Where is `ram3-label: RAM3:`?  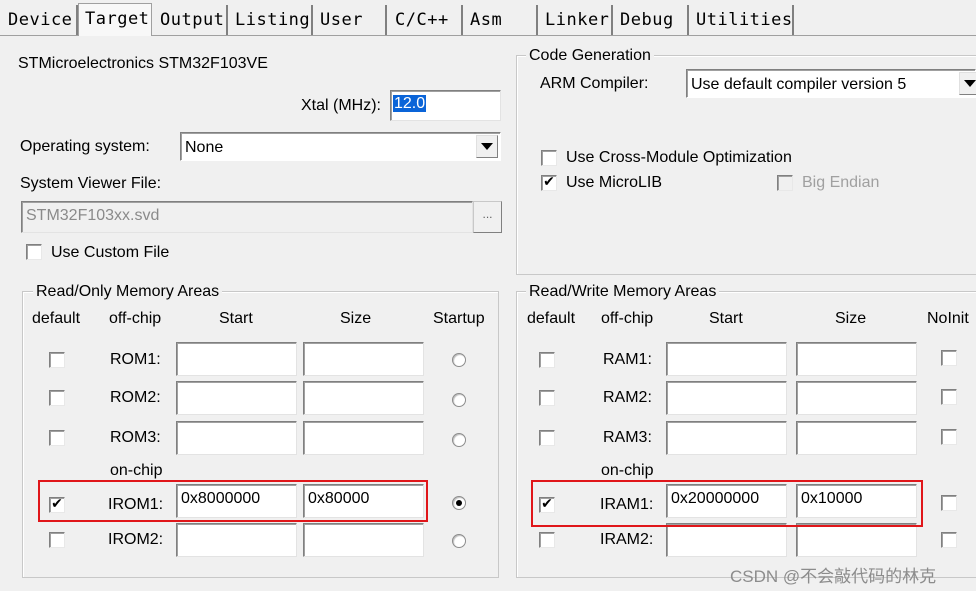
ram3-label: RAM3: is located at coordinates (627, 437).